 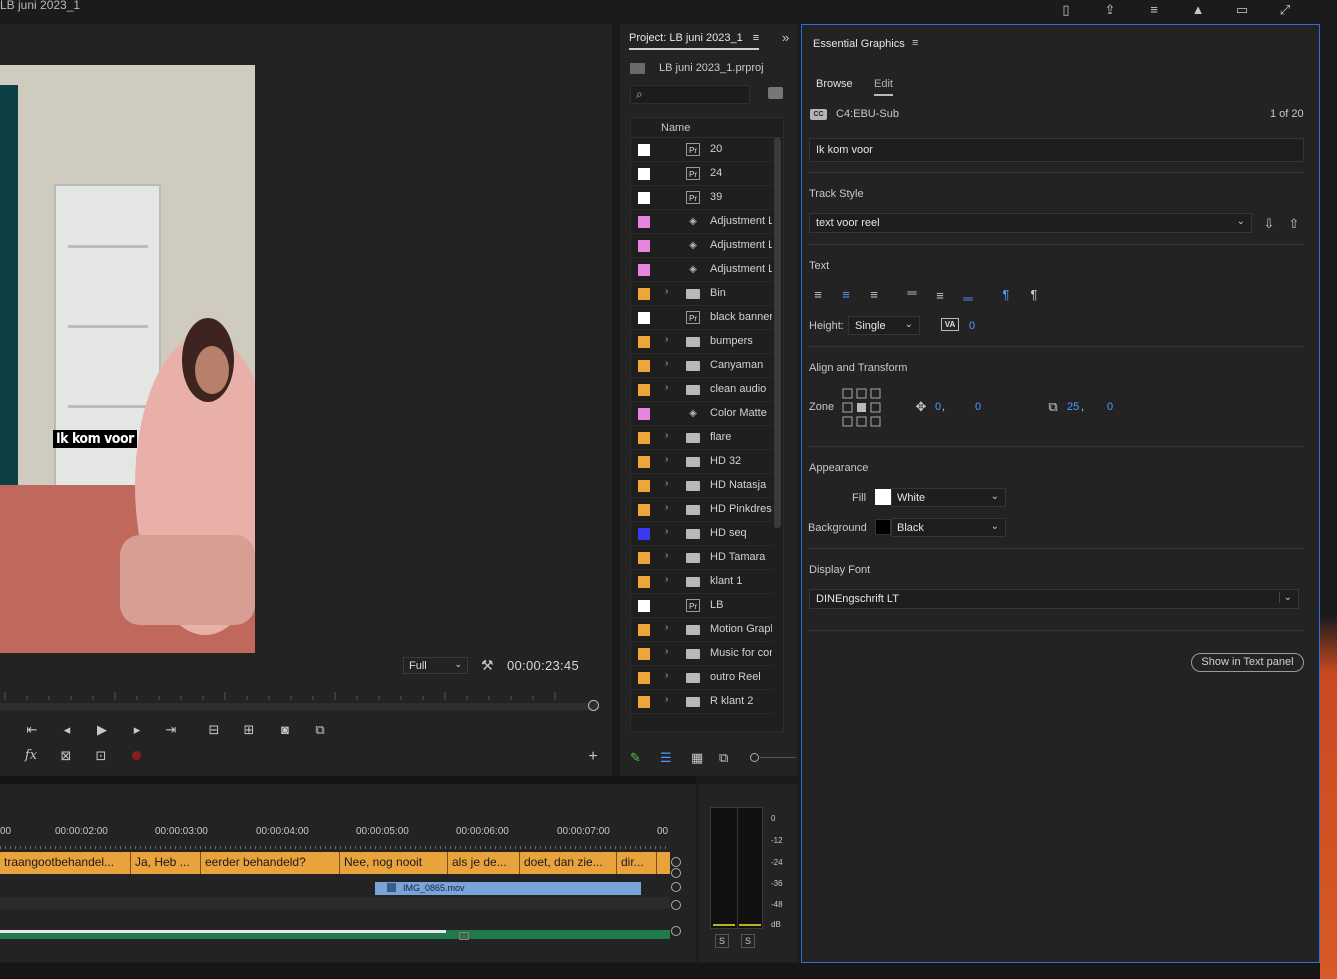 What do you see at coordinates (701, 198) in the screenshot?
I see `project-item-row: Pr 39` at bounding box center [701, 198].